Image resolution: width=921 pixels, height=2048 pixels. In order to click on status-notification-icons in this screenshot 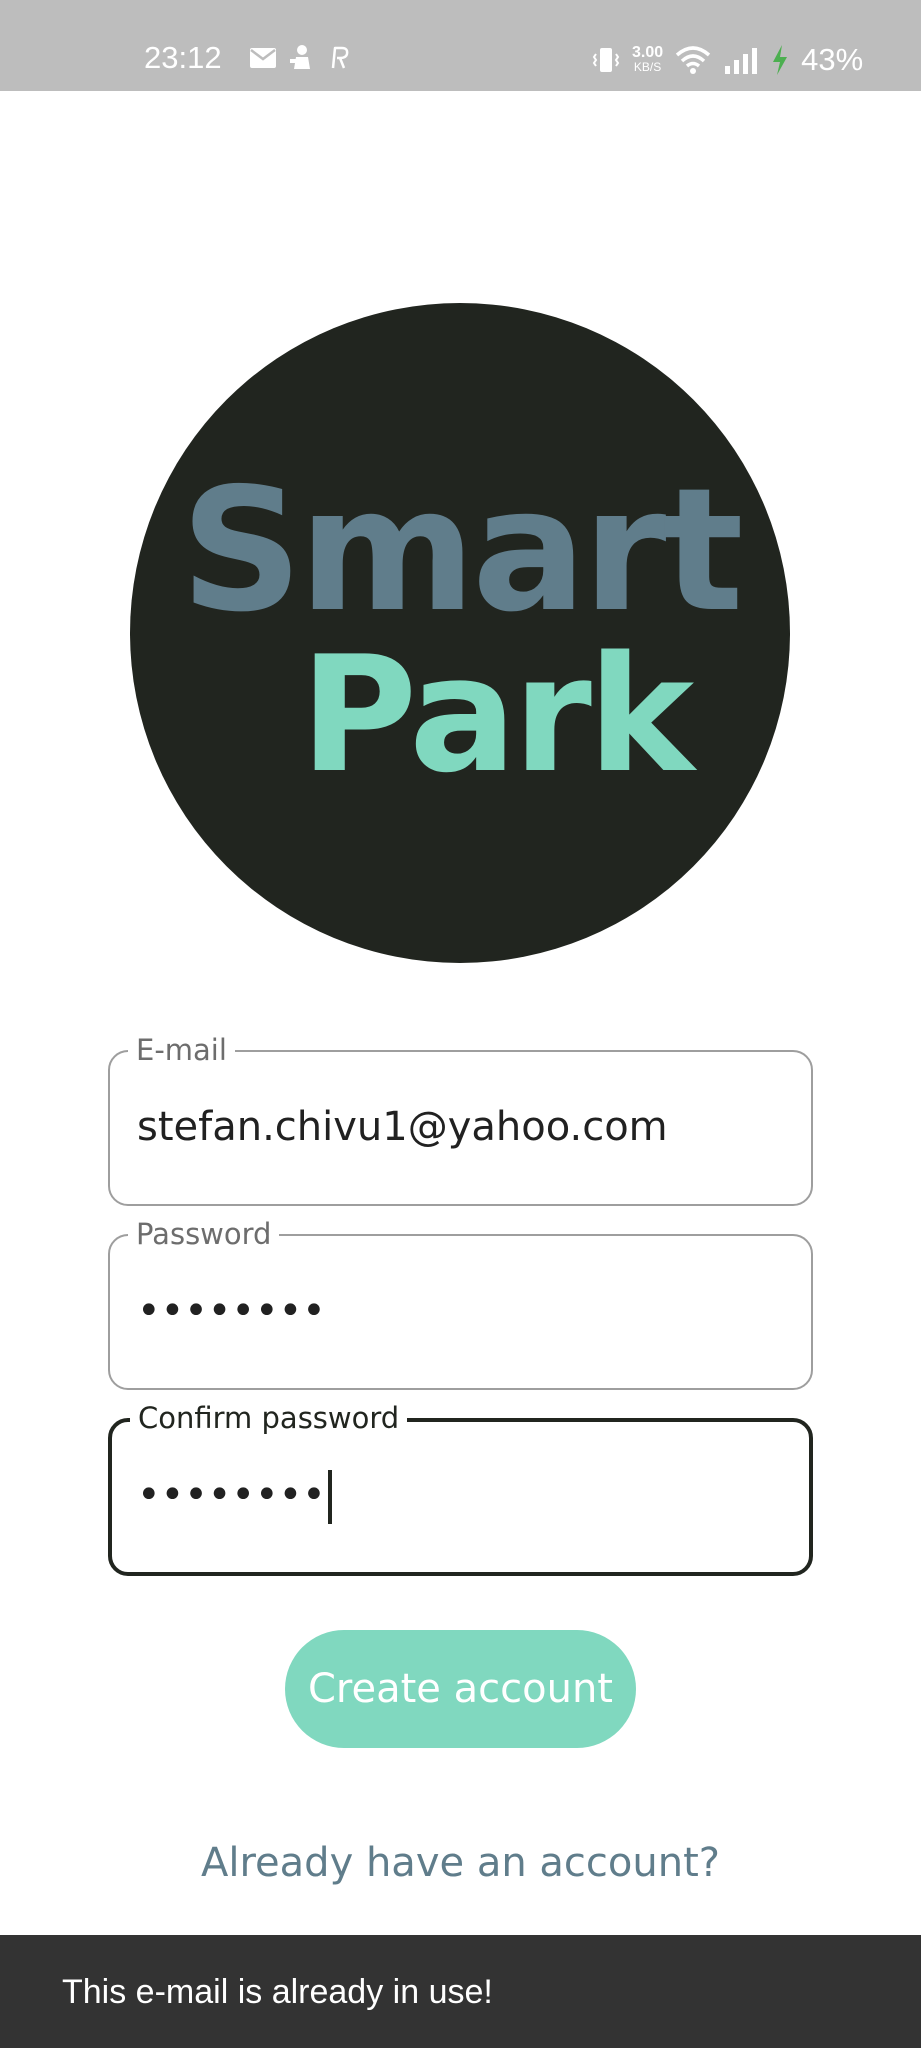, I will do `click(300, 58)`.